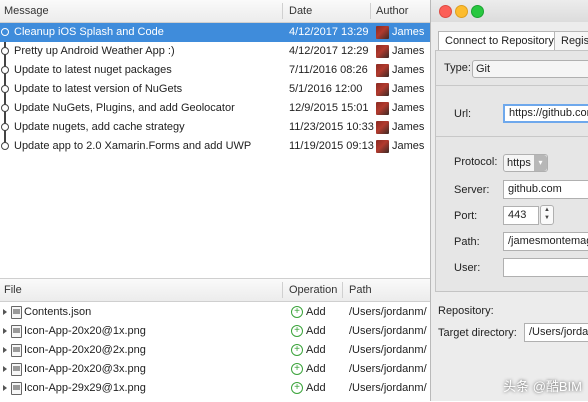  Describe the element at coordinates (328, 70) in the screenshot. I see `commit-date: 7/11/2016 08:26` at that location.